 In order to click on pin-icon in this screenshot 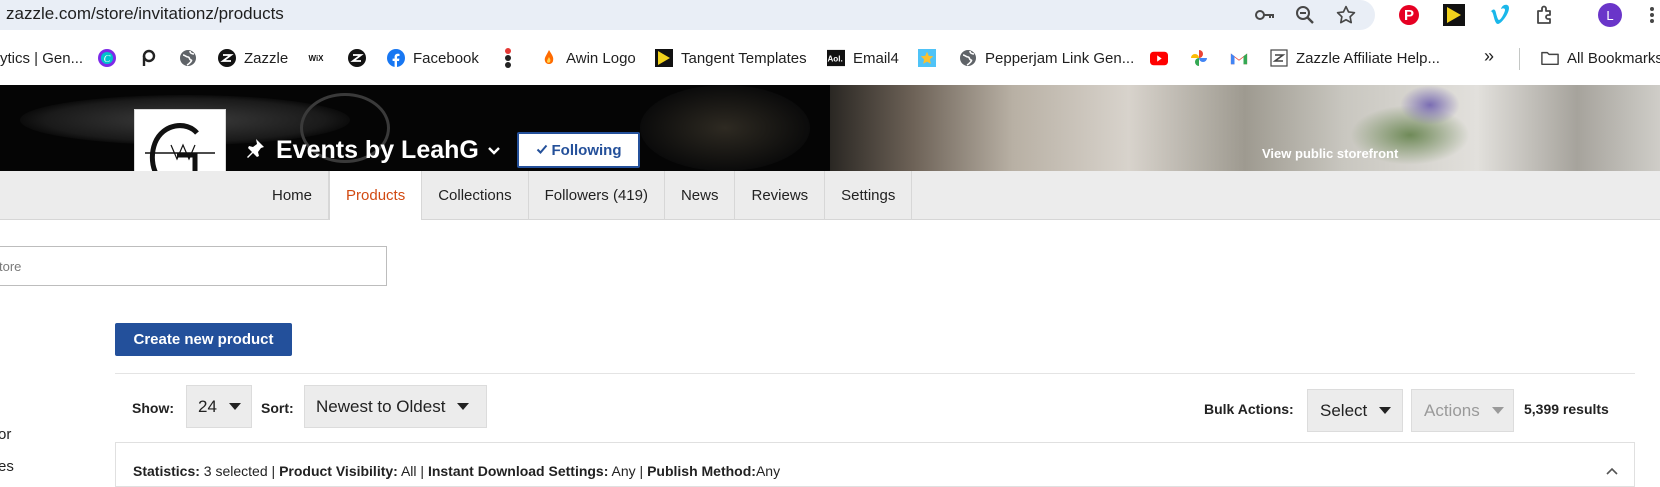, I will do `click(255, 150)`.